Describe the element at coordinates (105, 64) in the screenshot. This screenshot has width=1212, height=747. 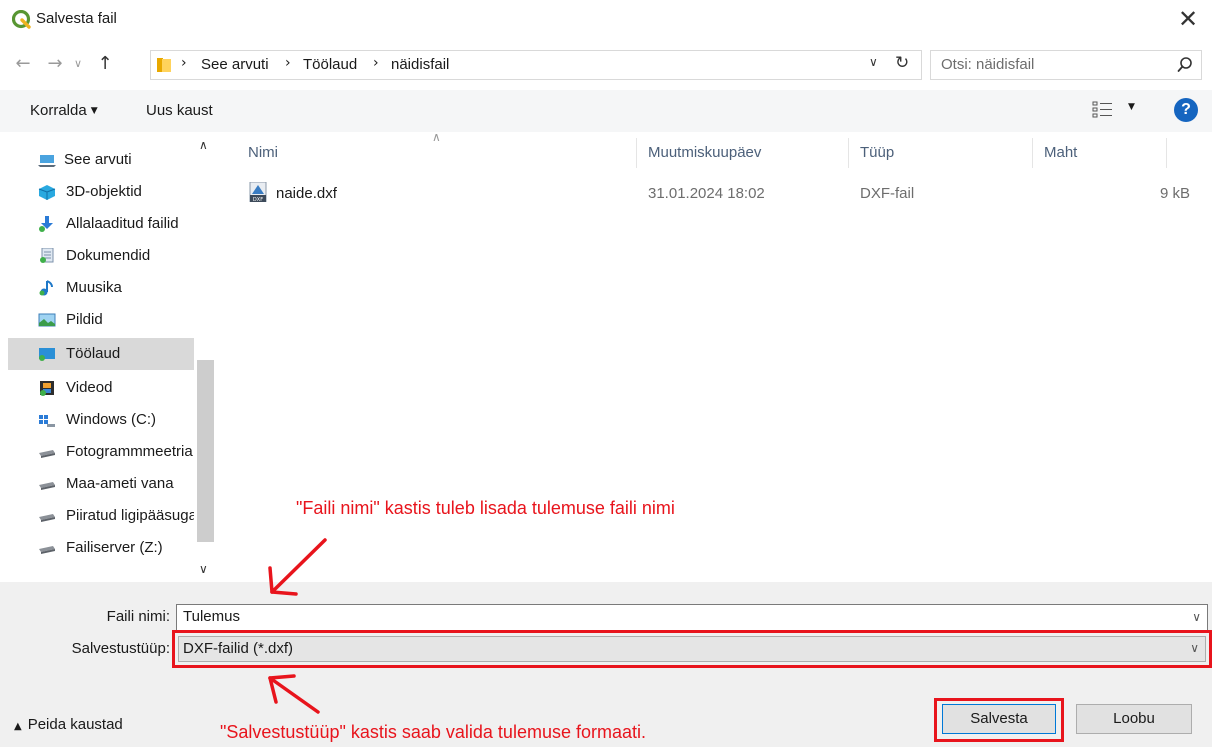
I see `up-arrow-icon: ↑` at that location.